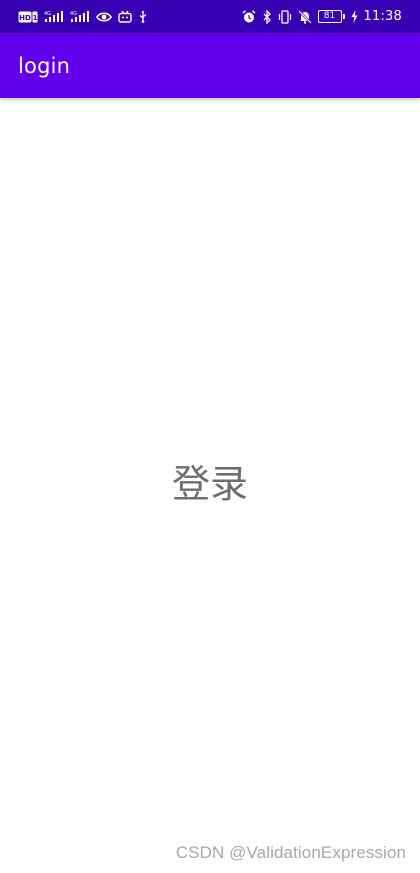  Describe the element at coordinates (249, 16) in the screenshot. I see `alarm-icon` at that location.